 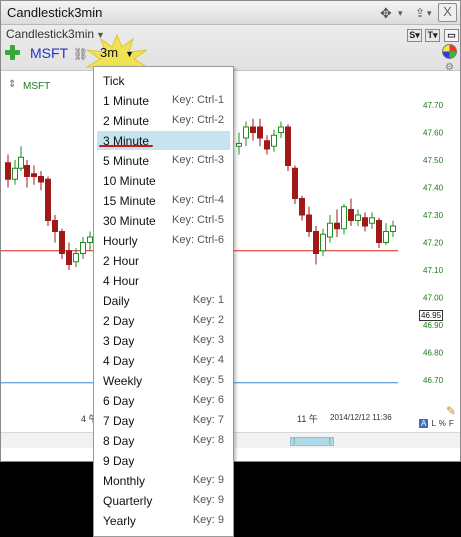 I want to click on menu-item-label: Tick, so click(x=114, y=81).